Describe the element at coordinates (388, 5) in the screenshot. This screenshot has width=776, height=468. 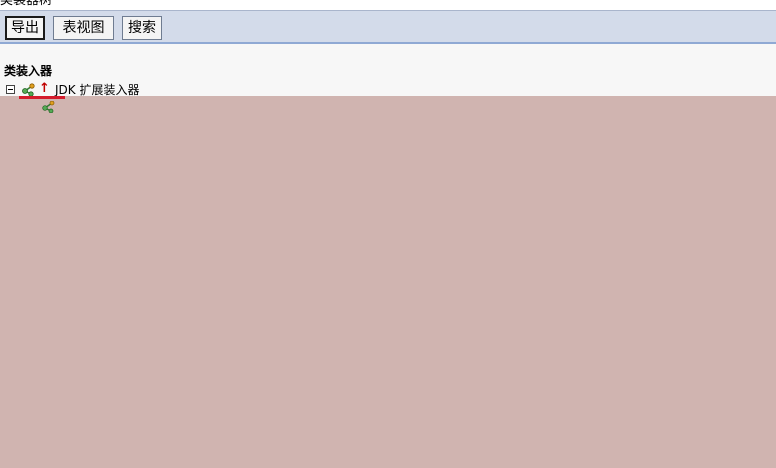
I see `window-title-strip: 类装器树` at that location.